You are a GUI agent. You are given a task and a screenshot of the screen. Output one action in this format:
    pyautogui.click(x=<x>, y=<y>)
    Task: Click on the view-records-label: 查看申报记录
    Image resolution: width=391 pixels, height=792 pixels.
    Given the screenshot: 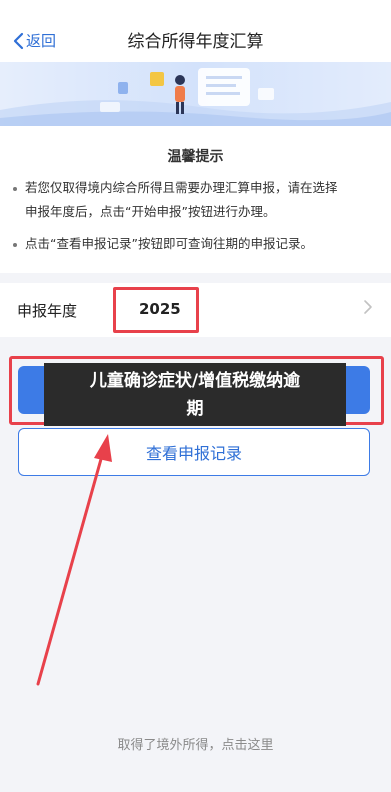 What is the action you would take?
    pyautogui.click(x=193, y=453)
    